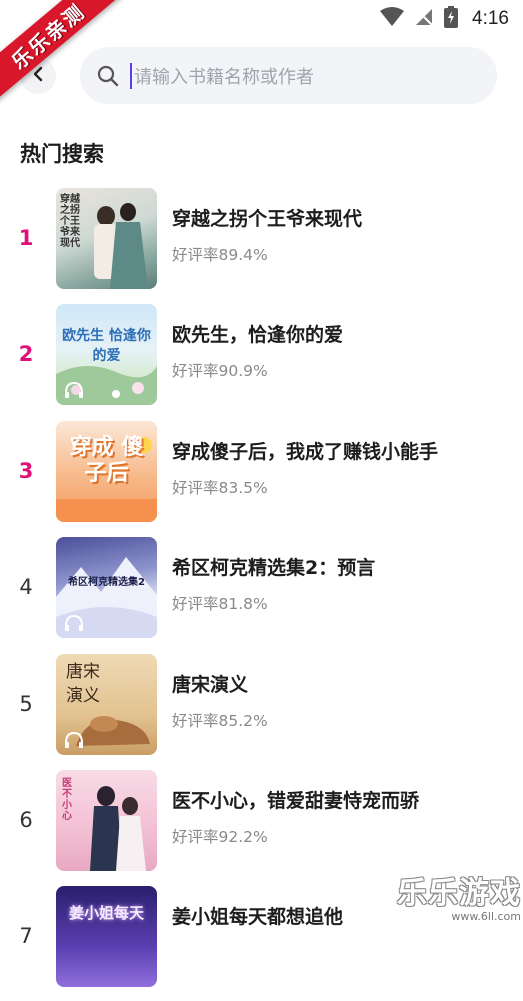  I want to click on no-signal-icon, so click(424, 19).